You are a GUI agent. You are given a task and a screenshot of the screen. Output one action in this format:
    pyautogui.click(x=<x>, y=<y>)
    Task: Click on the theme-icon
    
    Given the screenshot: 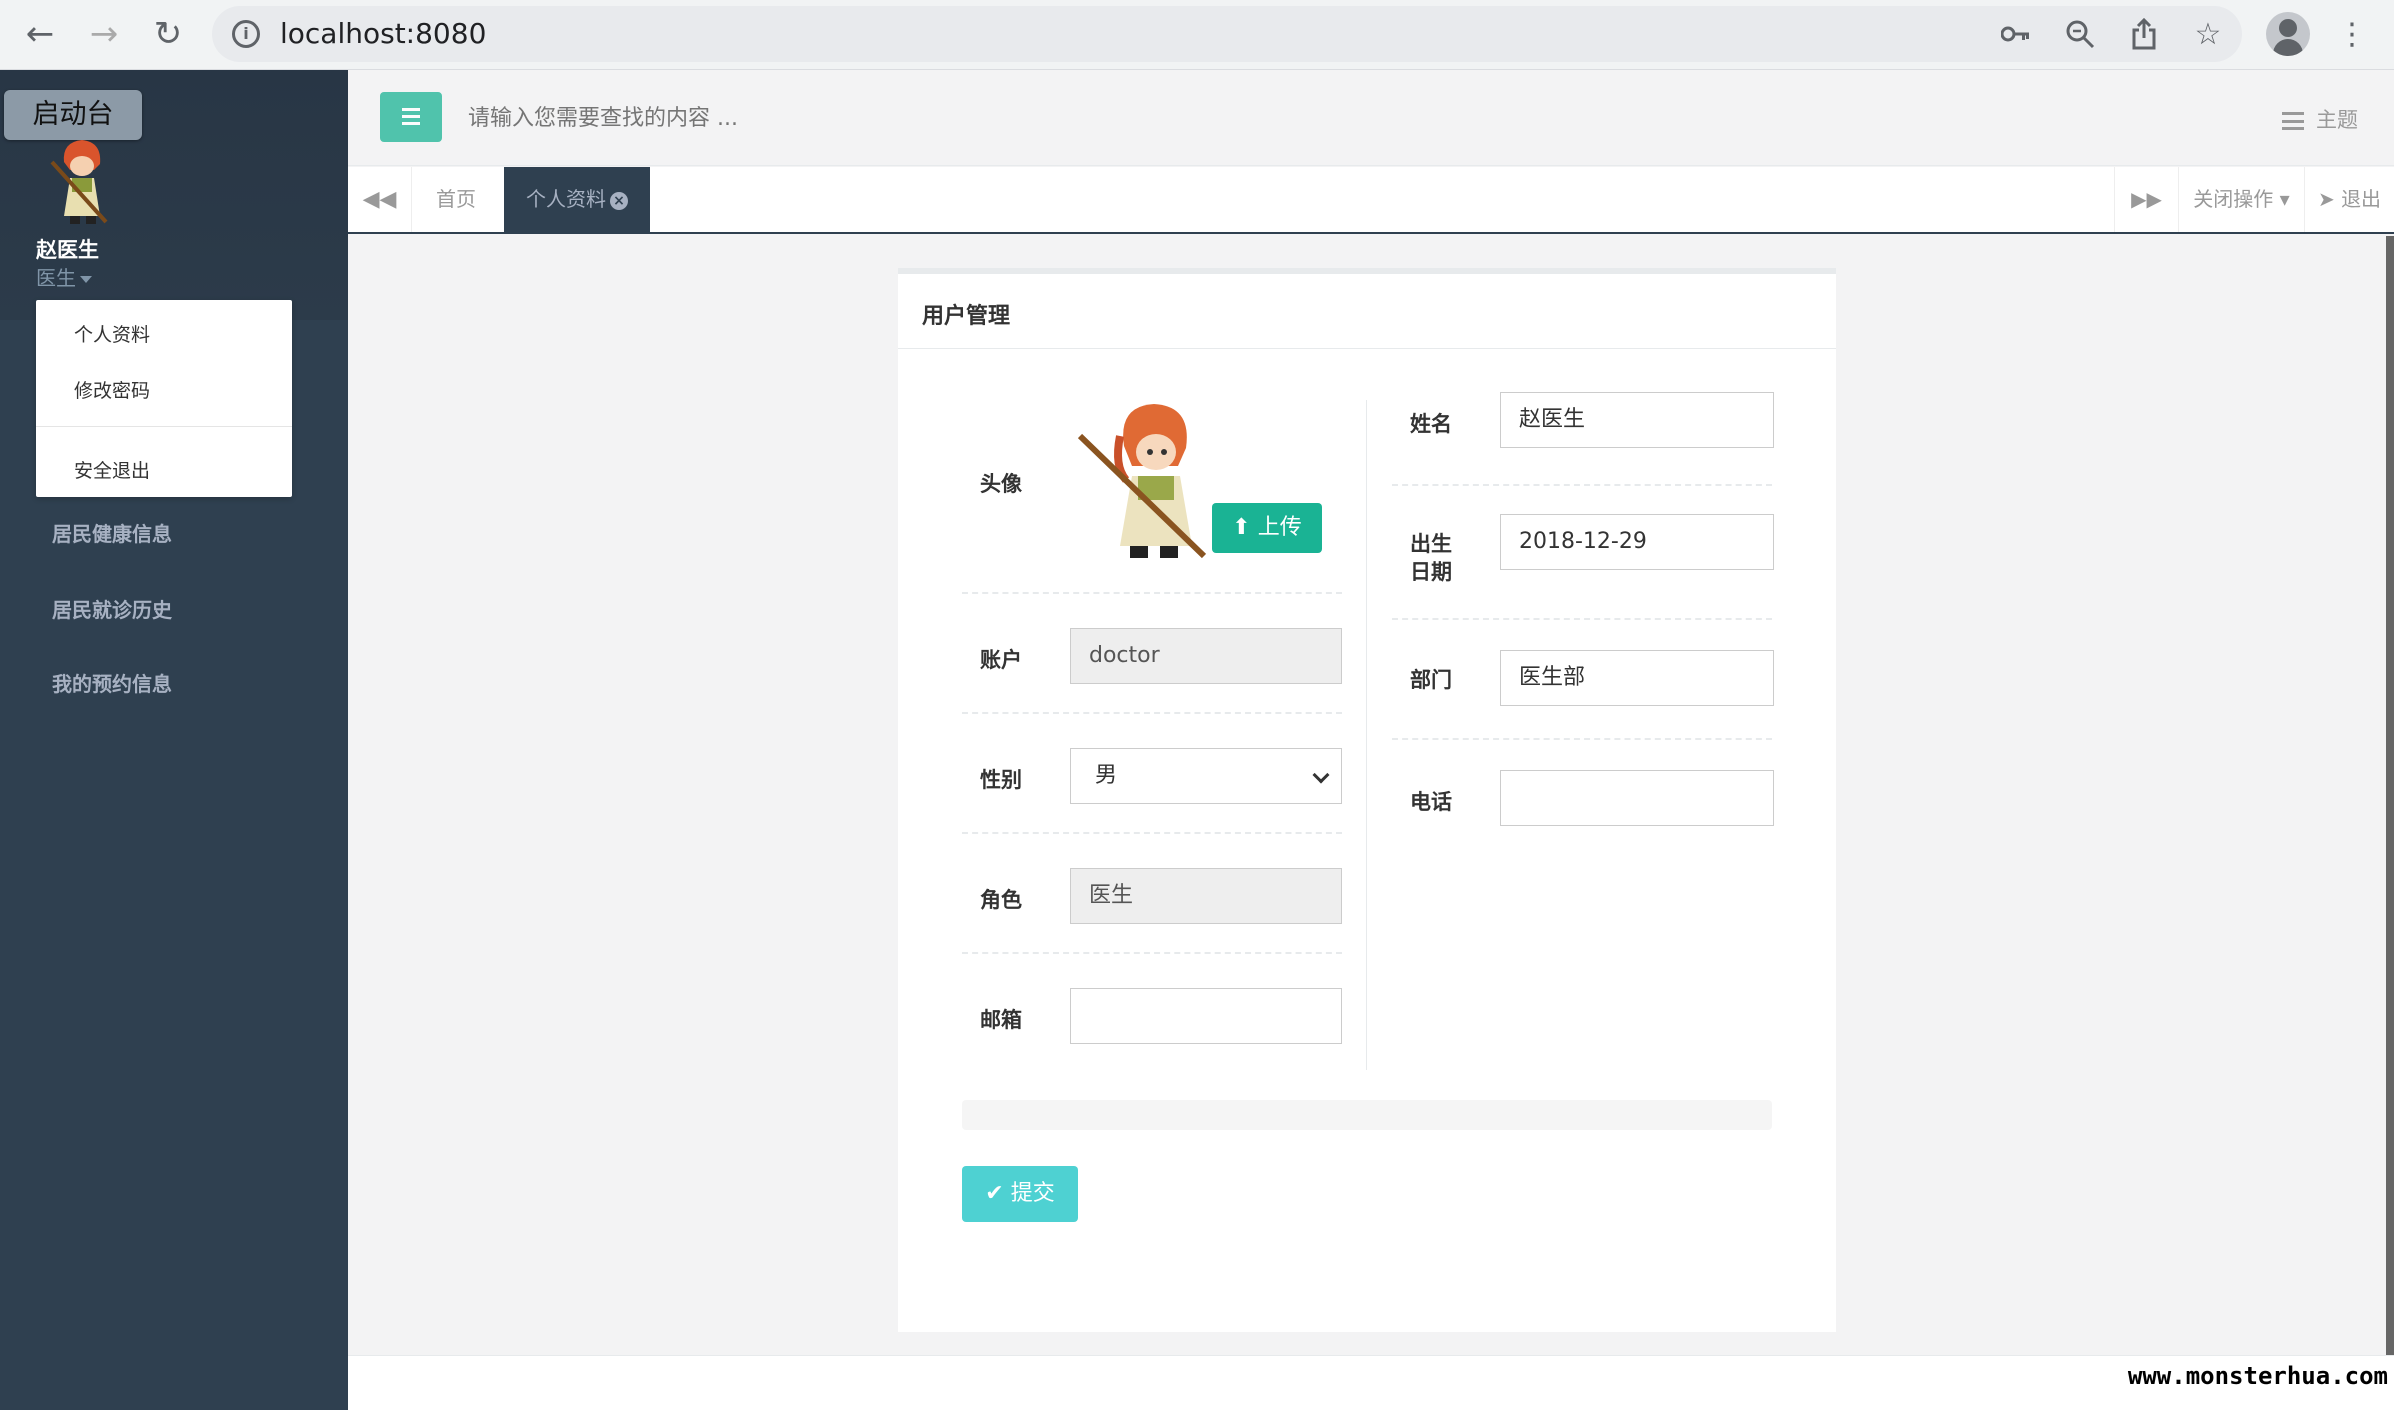 What is the action you would take?
    pyautogui.click(x=2293, y=121)
    